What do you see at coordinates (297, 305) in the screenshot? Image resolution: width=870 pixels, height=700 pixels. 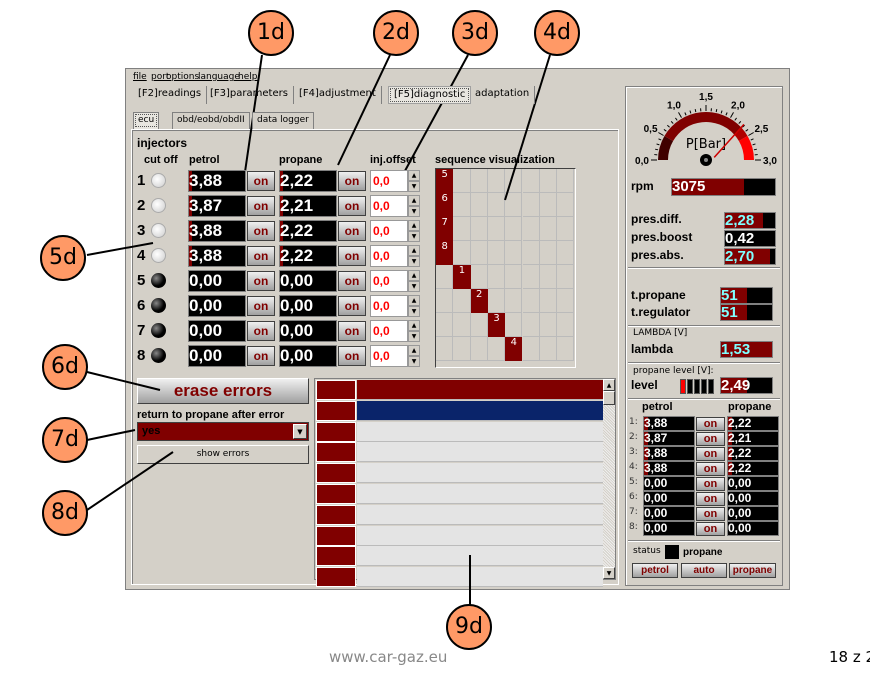 I see `propane-time-value: 0,00` at bounding box center [297, 305].